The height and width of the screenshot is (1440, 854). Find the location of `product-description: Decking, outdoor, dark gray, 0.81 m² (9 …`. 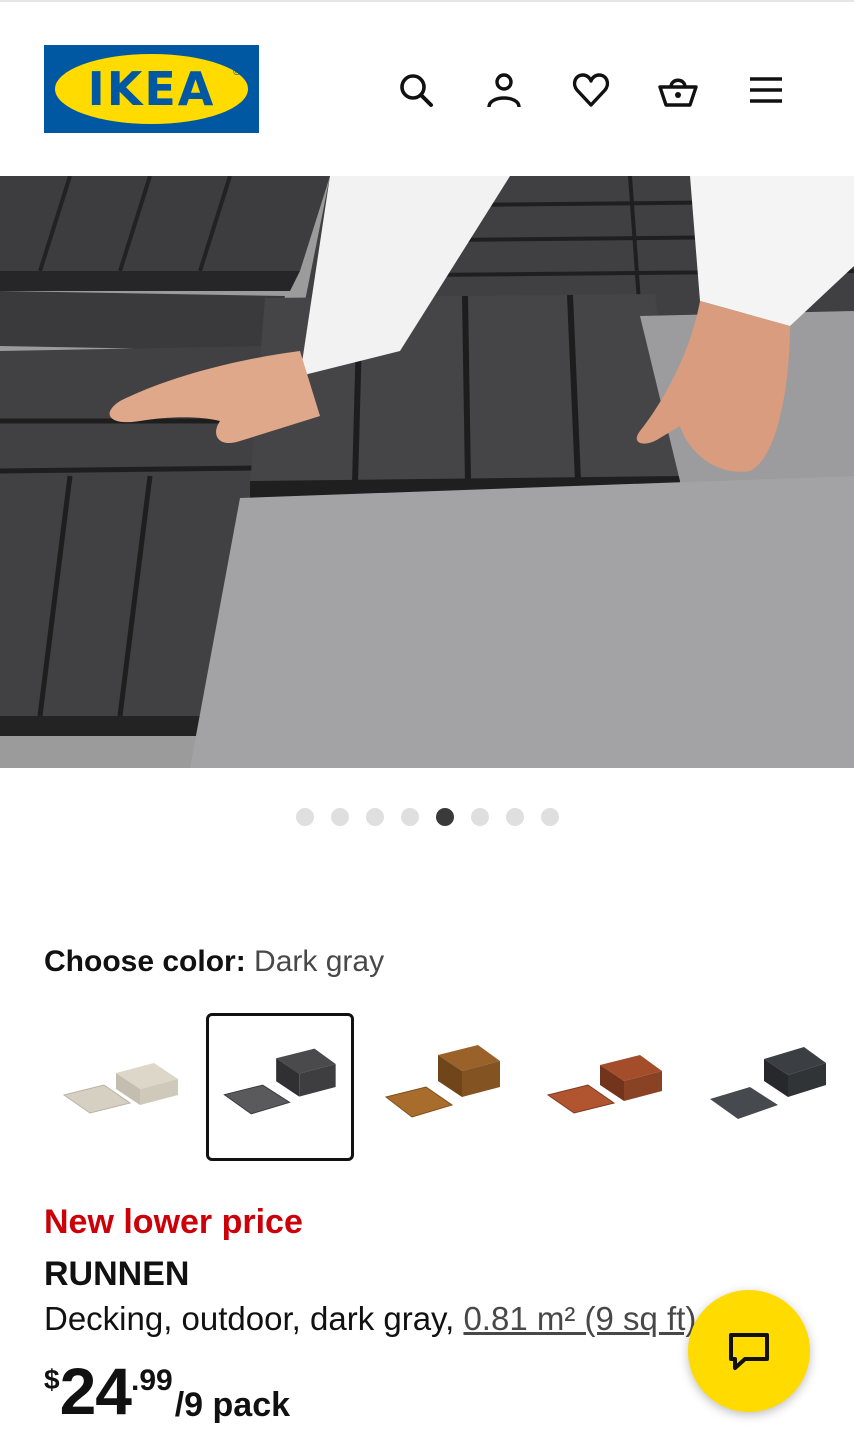

product-description: Decking, outdoor, dark gray, 0.81 m² (9 … is located at coordinates (370, 1319).